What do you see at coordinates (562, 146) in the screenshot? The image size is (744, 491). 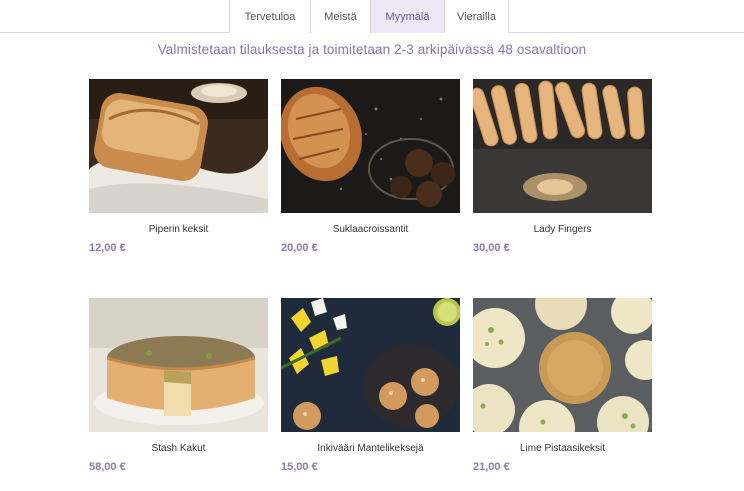 I see `product-image-lady-fingers` at bounding box center [562, 146].